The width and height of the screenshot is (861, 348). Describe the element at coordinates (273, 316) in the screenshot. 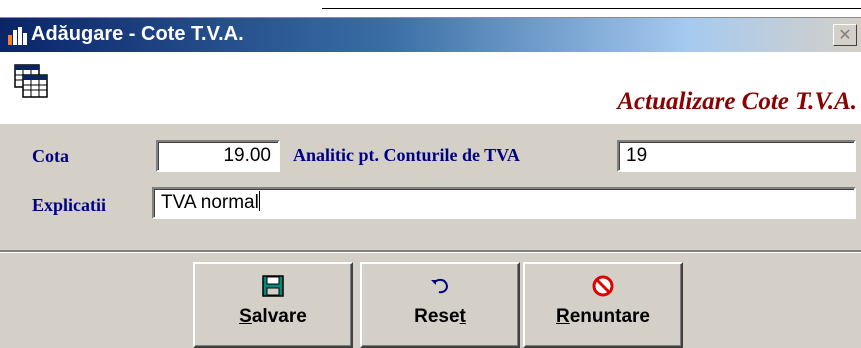

I see `save-button-label: Salvare` at that location.